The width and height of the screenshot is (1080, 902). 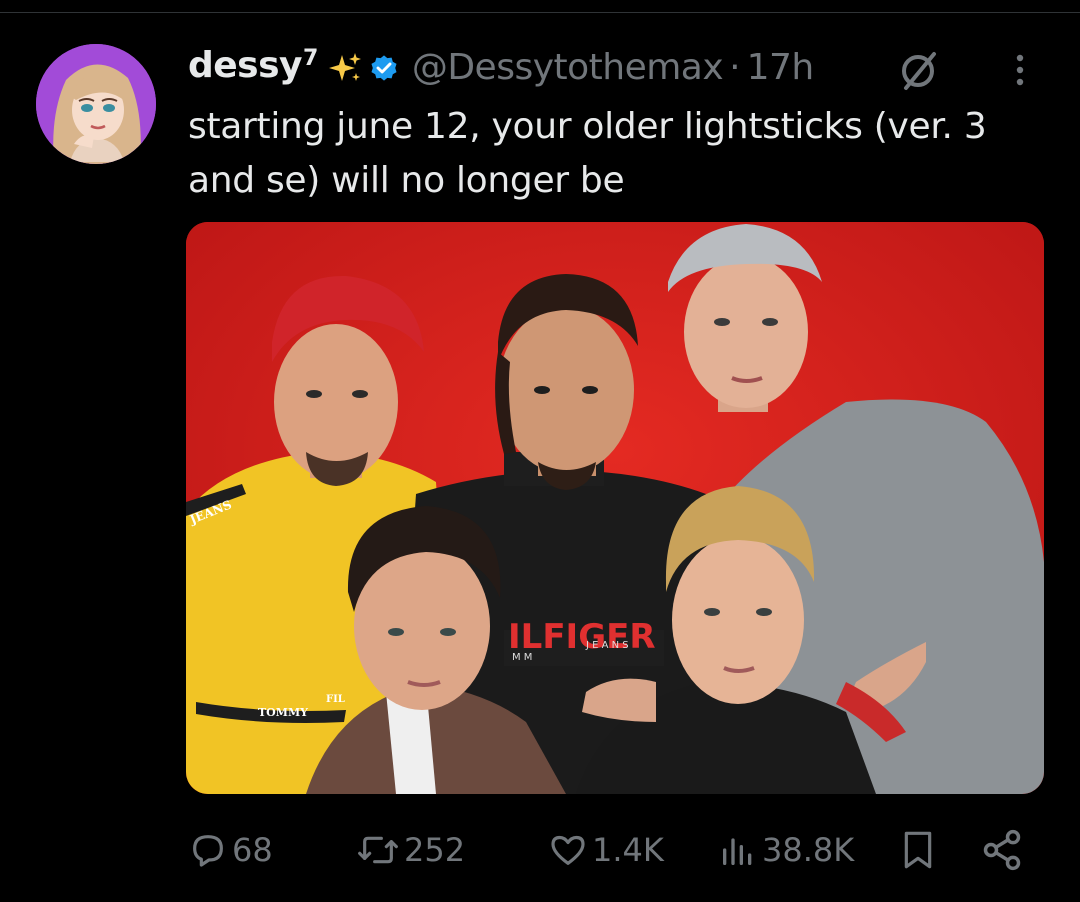 I want to click on post-header: dessy7 @Dessytothemax · 17h, so click(x=501, y=68).